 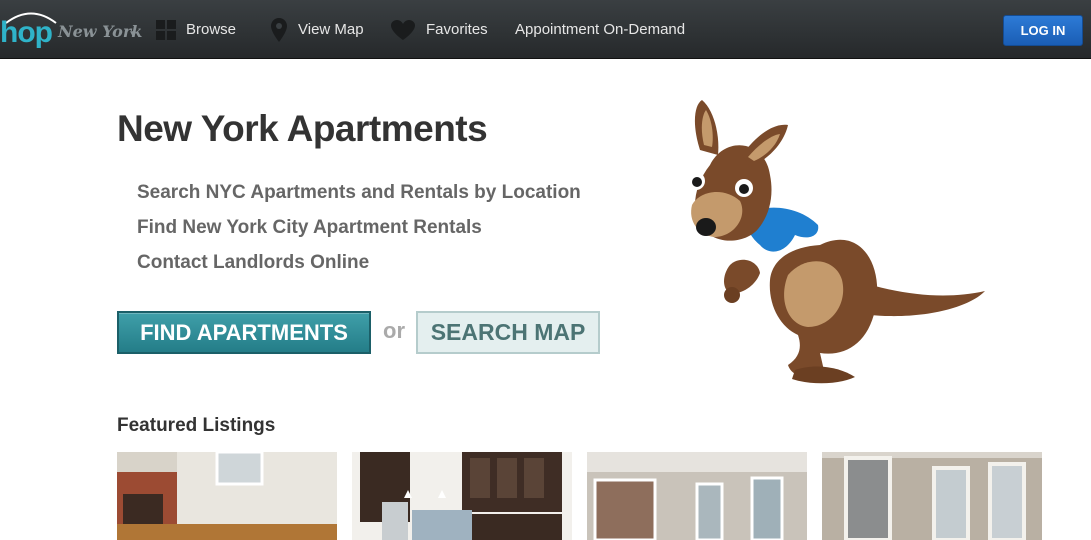 What do you see at coordinates (279, 29) in the screenshot?
I see `map-pin-icon` at bounding box center [279, 29].